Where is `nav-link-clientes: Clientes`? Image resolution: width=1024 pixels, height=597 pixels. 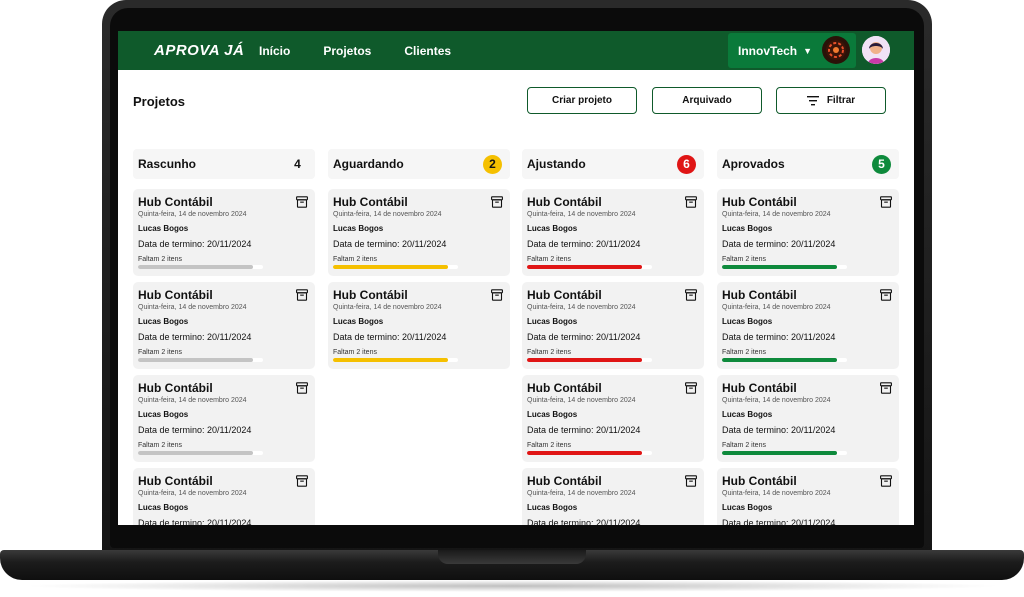
nav-link-clientes: Clientes is located at coordinates (427, 51).